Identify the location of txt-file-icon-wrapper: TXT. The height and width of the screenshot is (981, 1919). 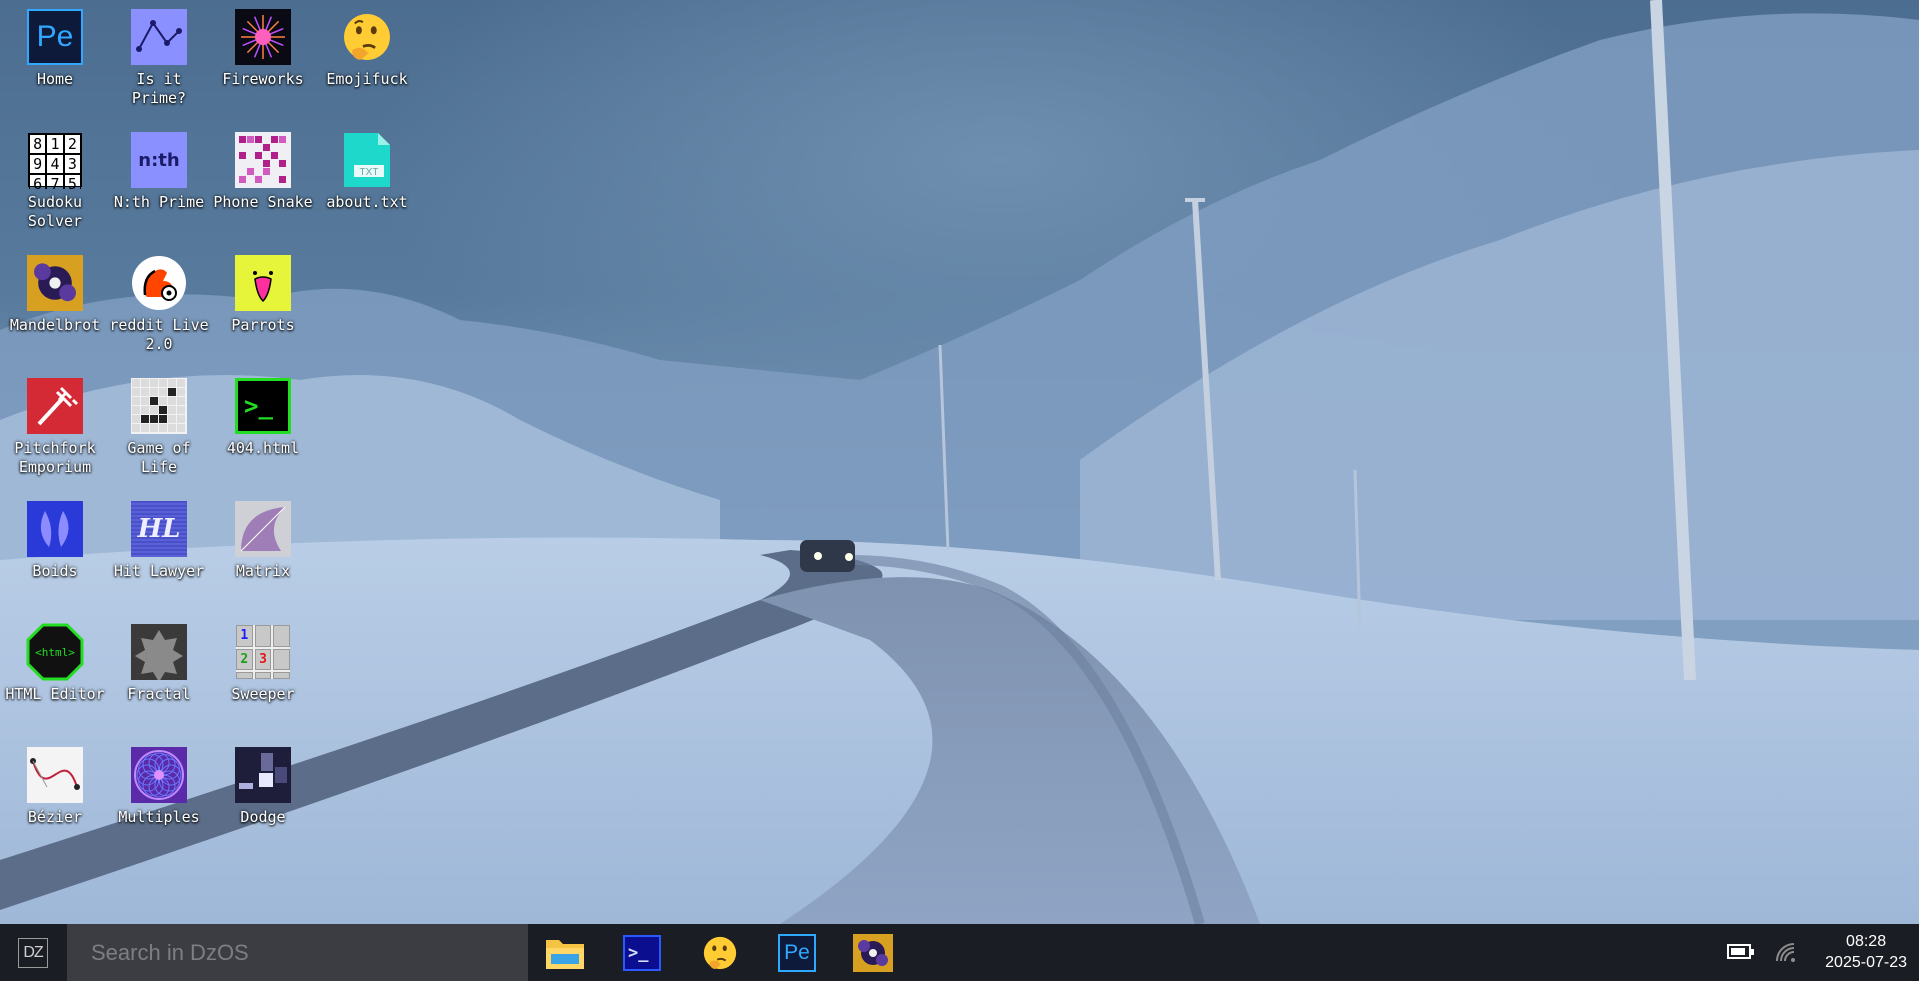
(367, 160).